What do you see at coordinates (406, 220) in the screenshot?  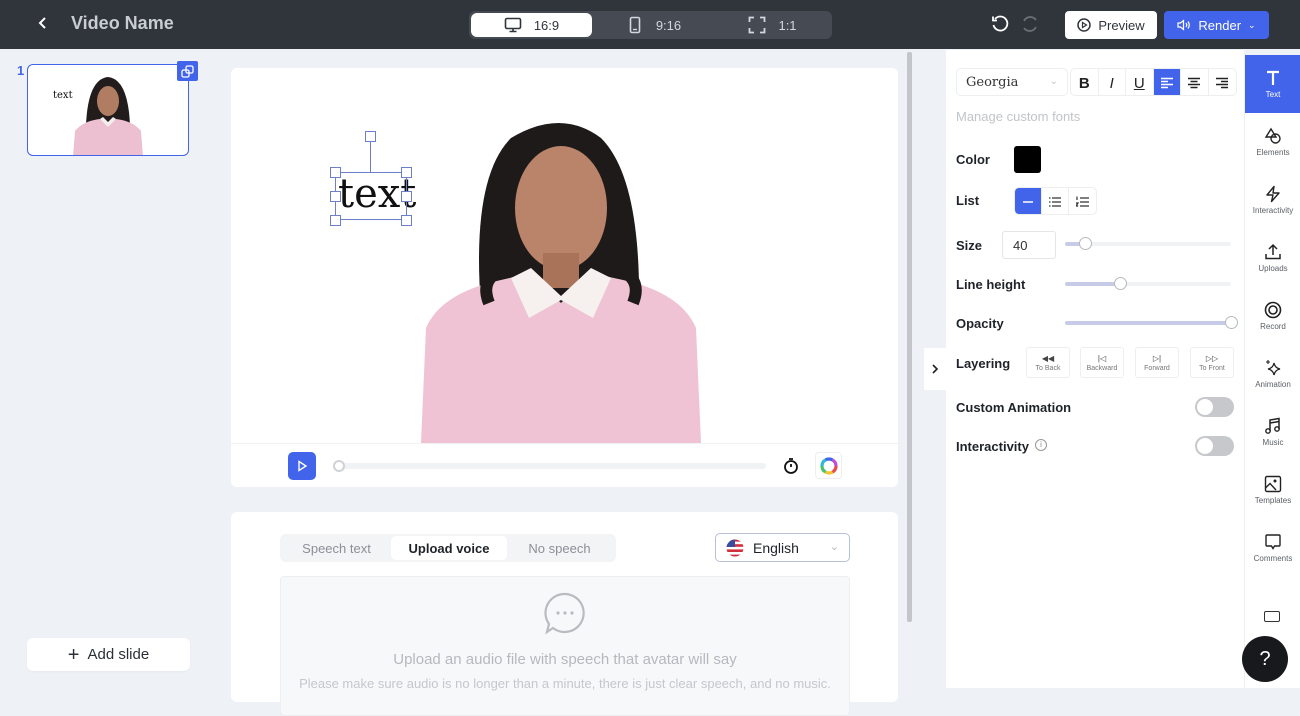 I see `resize-handle-br` at bounding box center [406, 220].